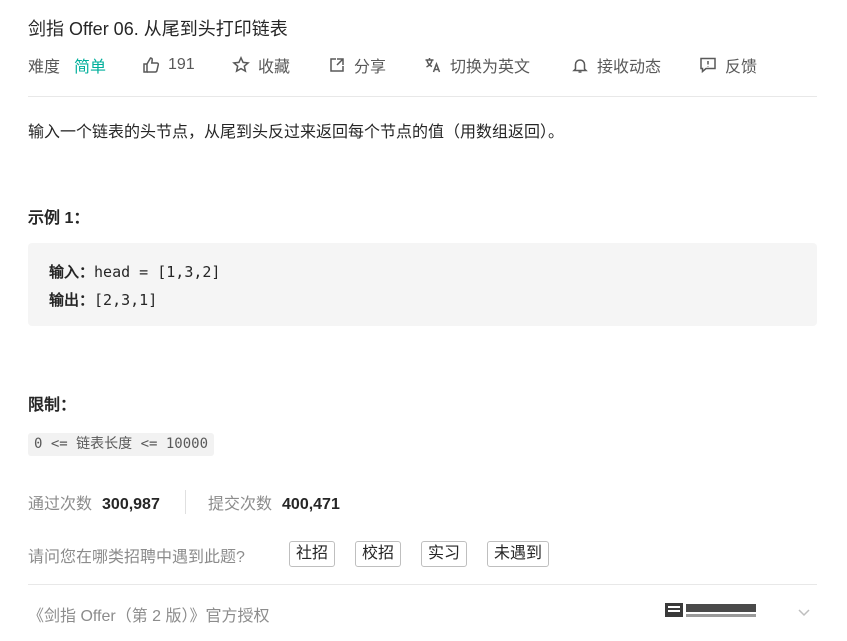  What do you see at coordinates (60, 504) in the screenshot?
I see `accepted-label: 通过次数` at bounding box center [60, 504].